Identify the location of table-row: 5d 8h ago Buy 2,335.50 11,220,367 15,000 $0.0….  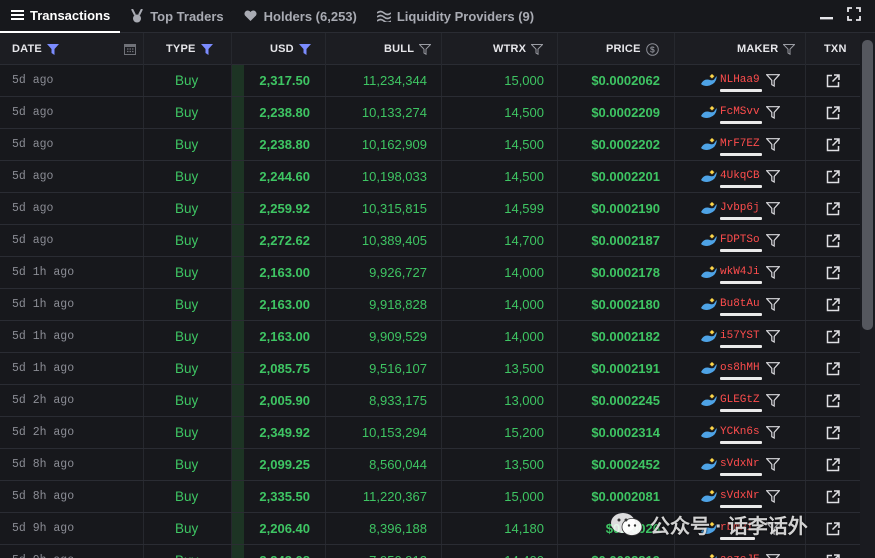
(430, 497).